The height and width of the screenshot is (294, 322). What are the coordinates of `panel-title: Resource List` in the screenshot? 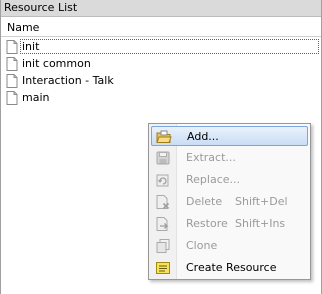 It's located at (161, 8).